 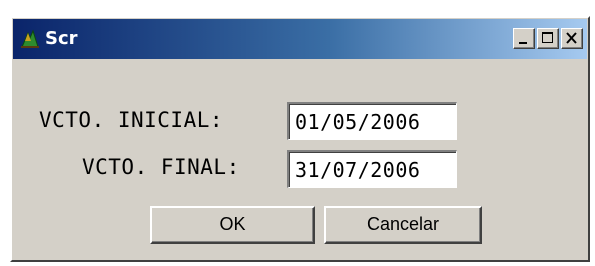 I want to click on vcto-inicial-value: 01/05/2006, so click(x=358, y=122).